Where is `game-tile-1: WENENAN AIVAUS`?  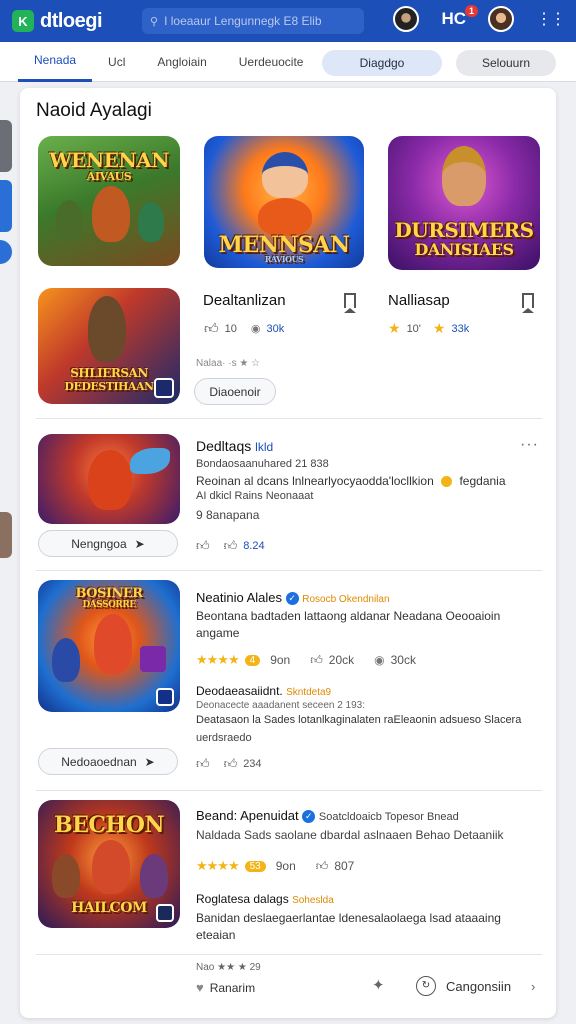 game-tile-1: WENENAN AIVAUS is located at coordinates (109, 201).